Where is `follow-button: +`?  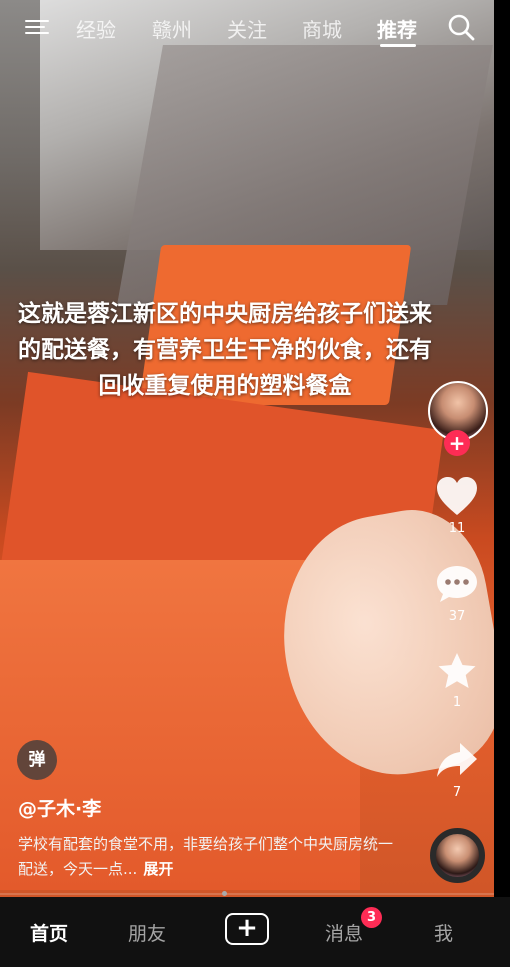 follow-button: + is located at coordinates (457, 443).